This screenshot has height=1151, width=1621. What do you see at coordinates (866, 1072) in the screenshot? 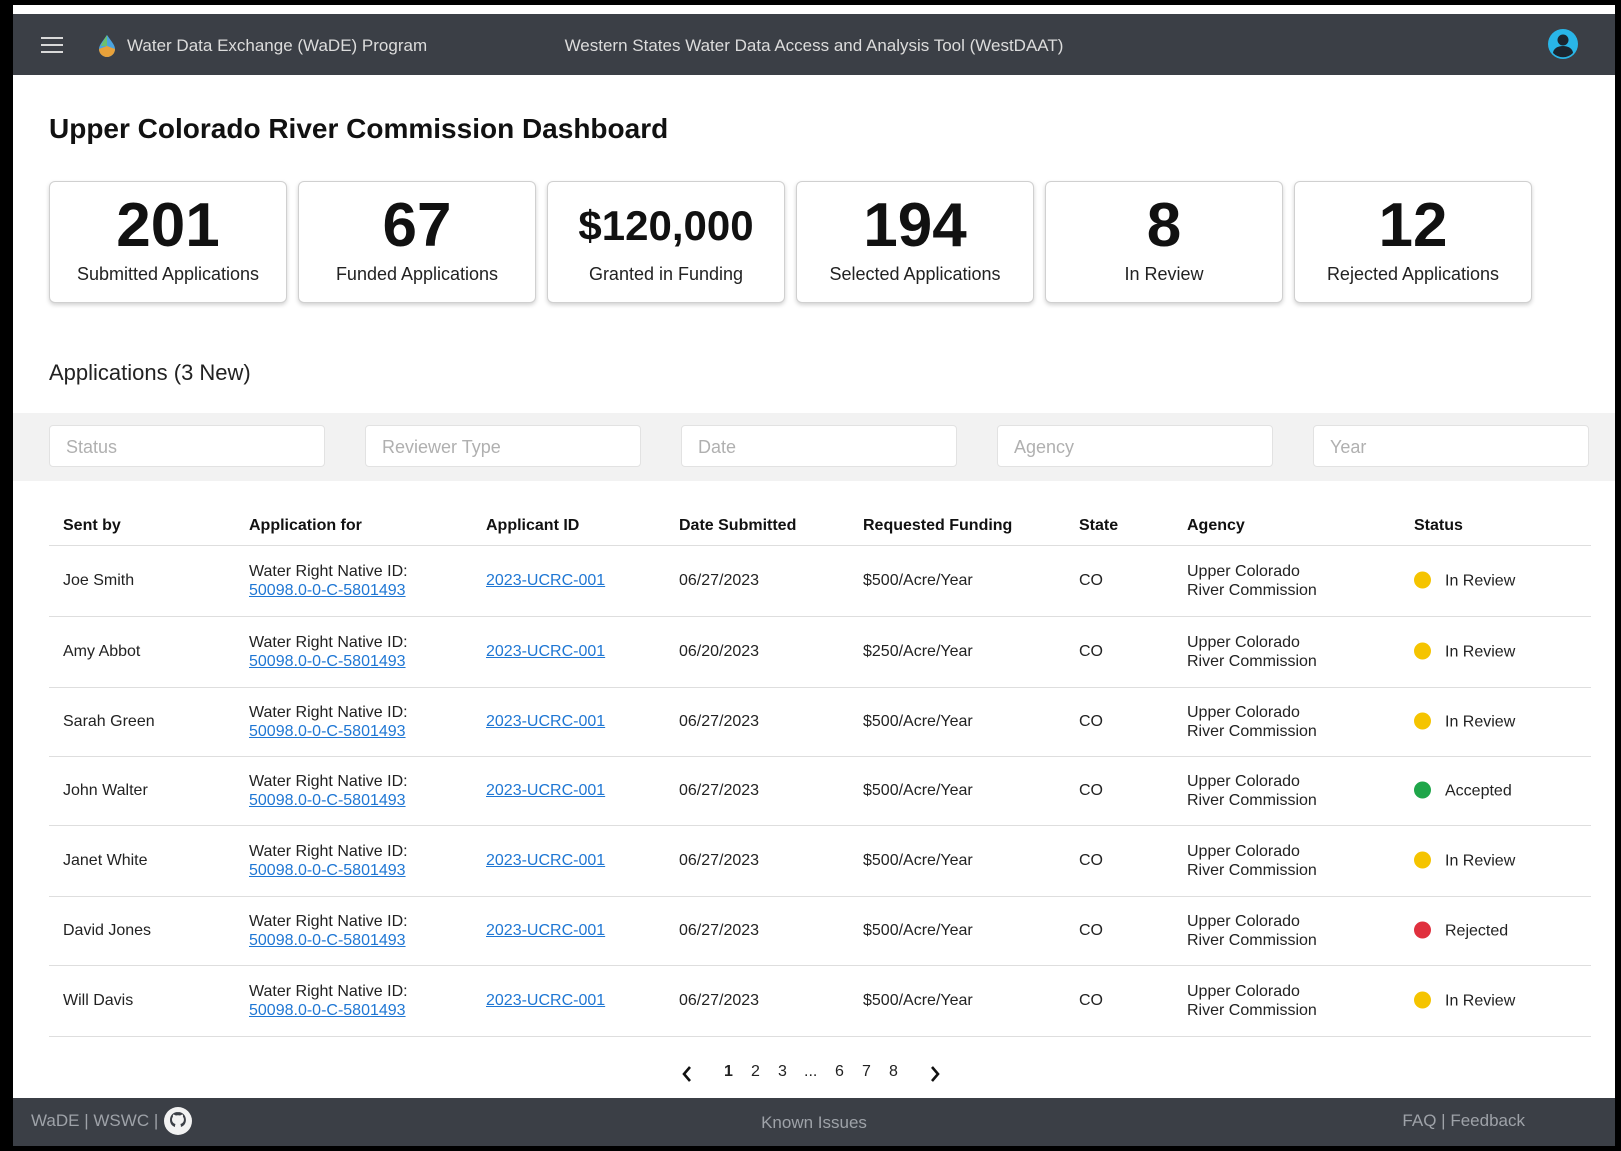
I see `page-7: 7` at bounding box center [866, 1072].